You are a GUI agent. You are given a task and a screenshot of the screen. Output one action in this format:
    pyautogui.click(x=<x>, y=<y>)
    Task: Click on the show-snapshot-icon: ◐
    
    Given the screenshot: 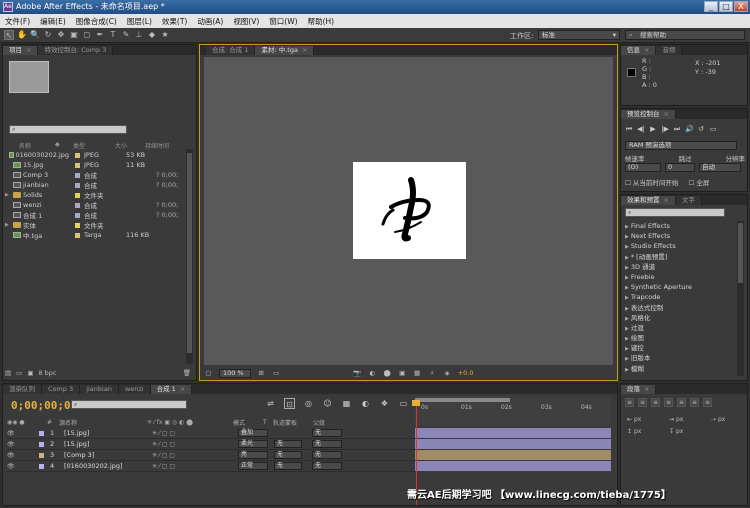 What is the action you would take?
    pyautogui.click(x=372, y=373)
    